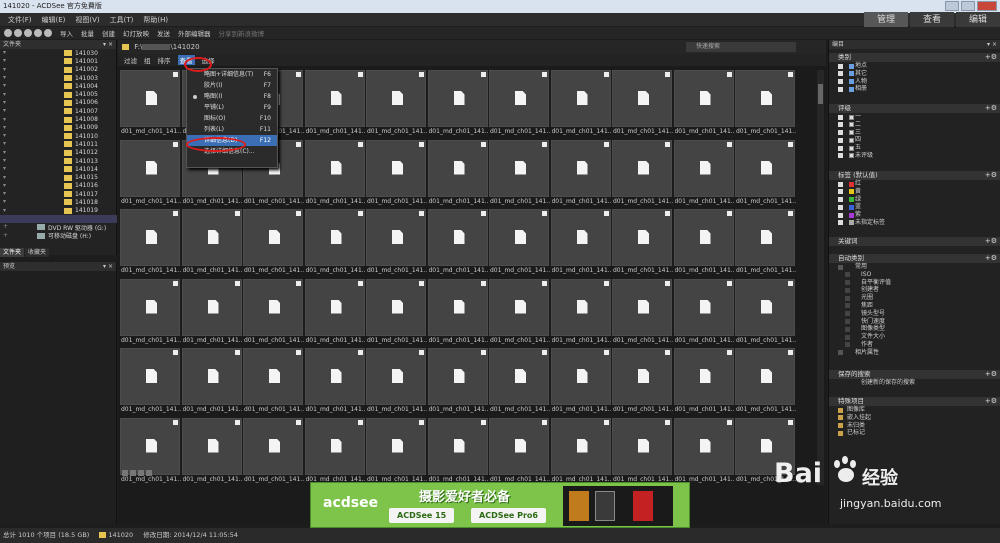 This screenshot has height=543, width=1000. What do you see at coordinates (58, 186) in the screenshot?
I see `folder-item: ▾ 141016` at bounding box center [58, 186].